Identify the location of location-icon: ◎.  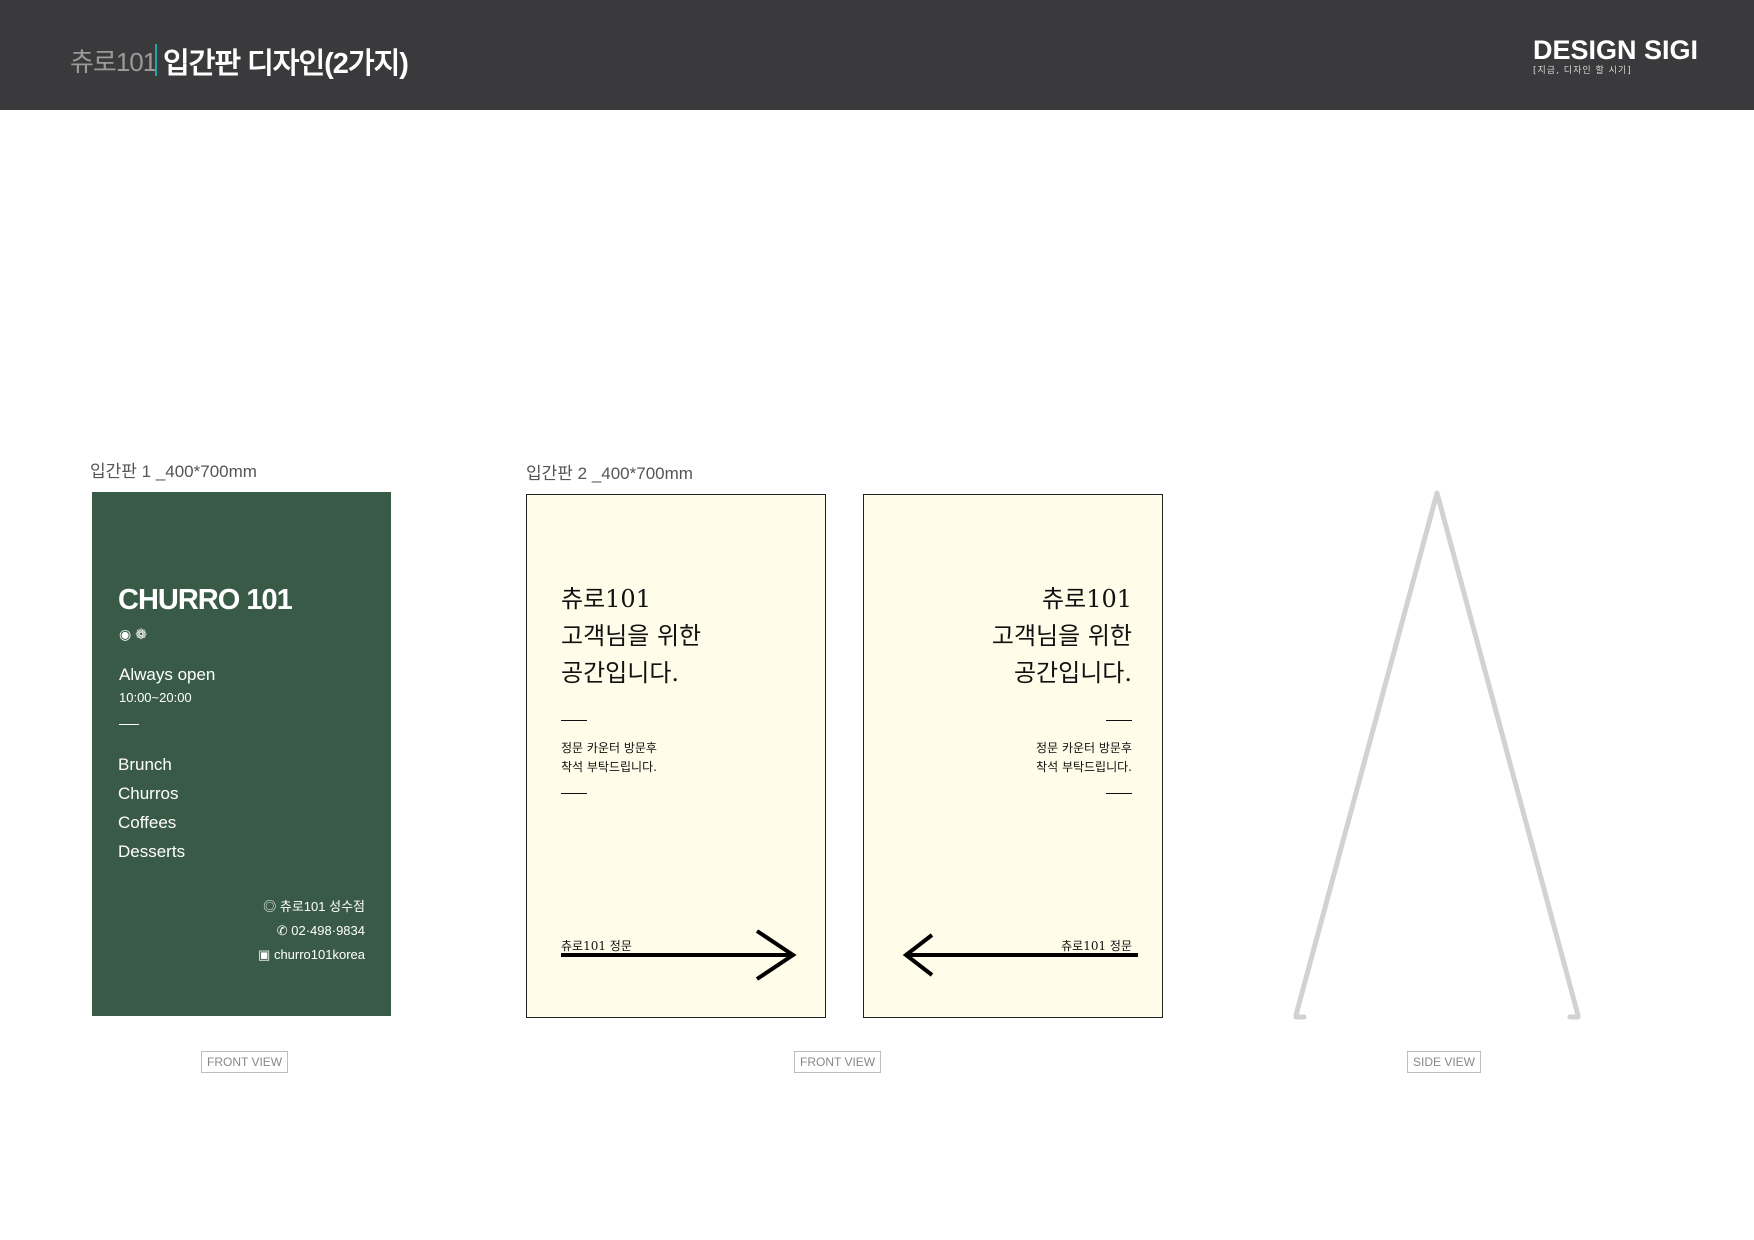
(270, 906).